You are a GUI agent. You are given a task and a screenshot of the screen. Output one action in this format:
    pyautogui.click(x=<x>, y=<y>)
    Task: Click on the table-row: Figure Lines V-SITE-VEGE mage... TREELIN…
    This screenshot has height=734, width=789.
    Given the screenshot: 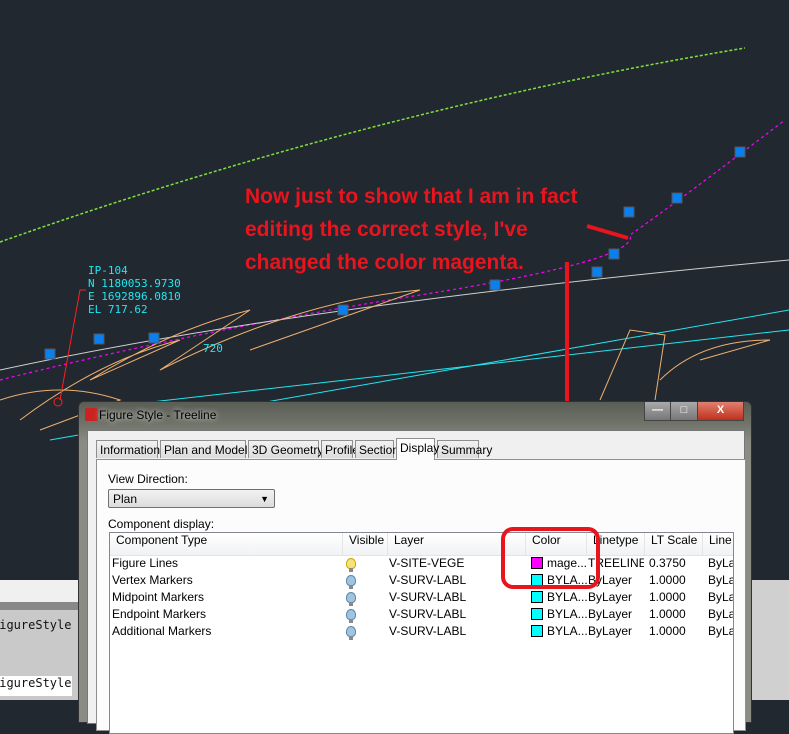 What is the action you would take?
    pyautogui.click(x=421, y=564)
    